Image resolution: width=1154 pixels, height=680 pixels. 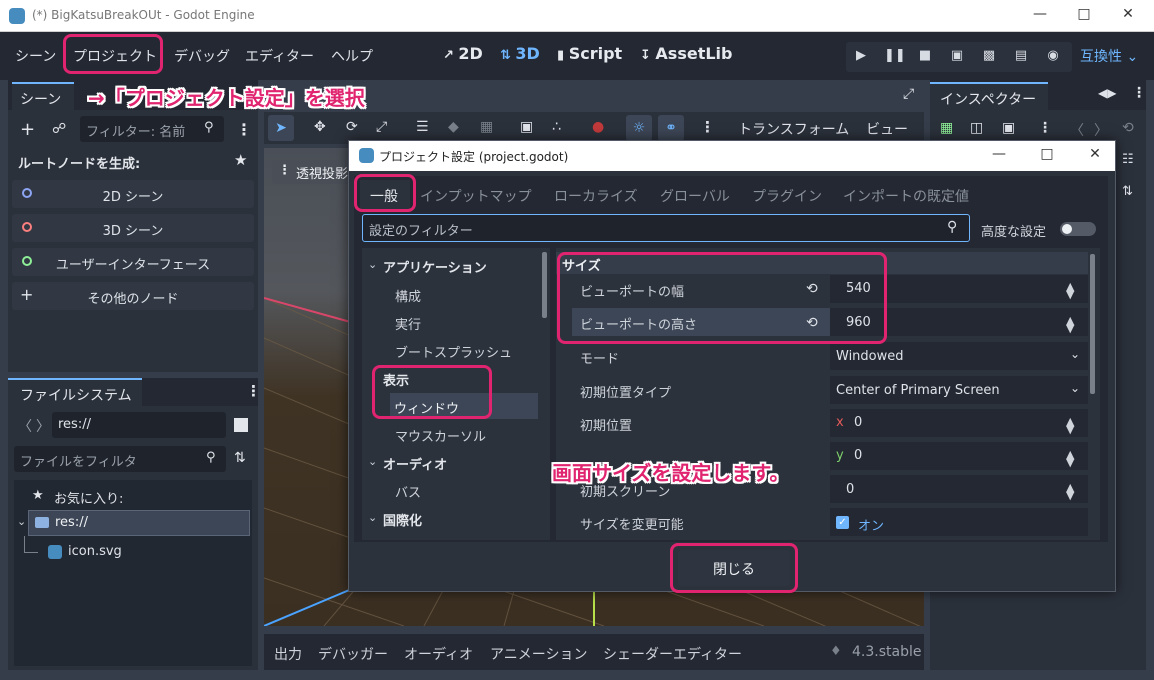 I want to click on initial-position-x-value: 0, so click(x=858, y=422).